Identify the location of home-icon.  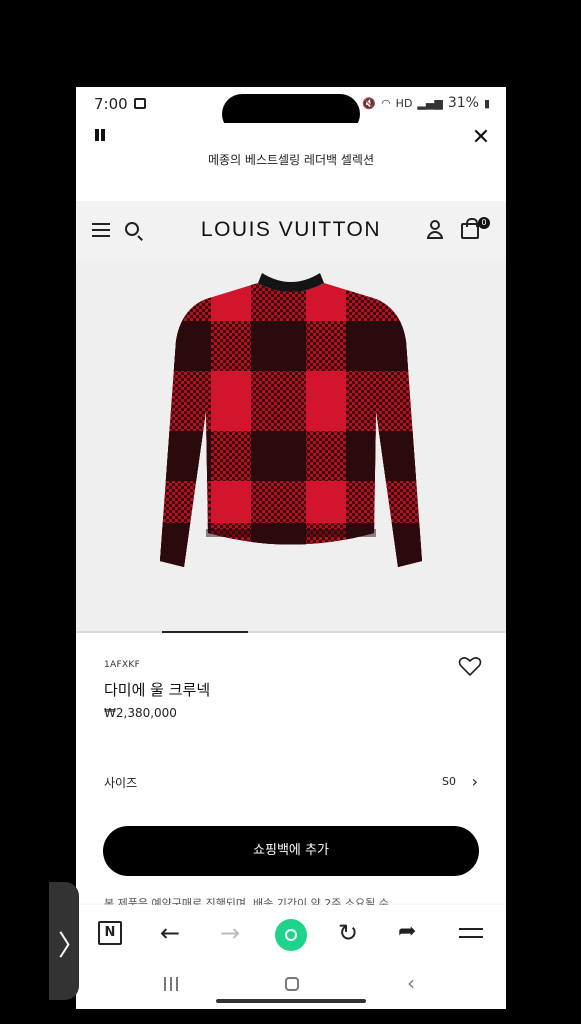
(292, 984).